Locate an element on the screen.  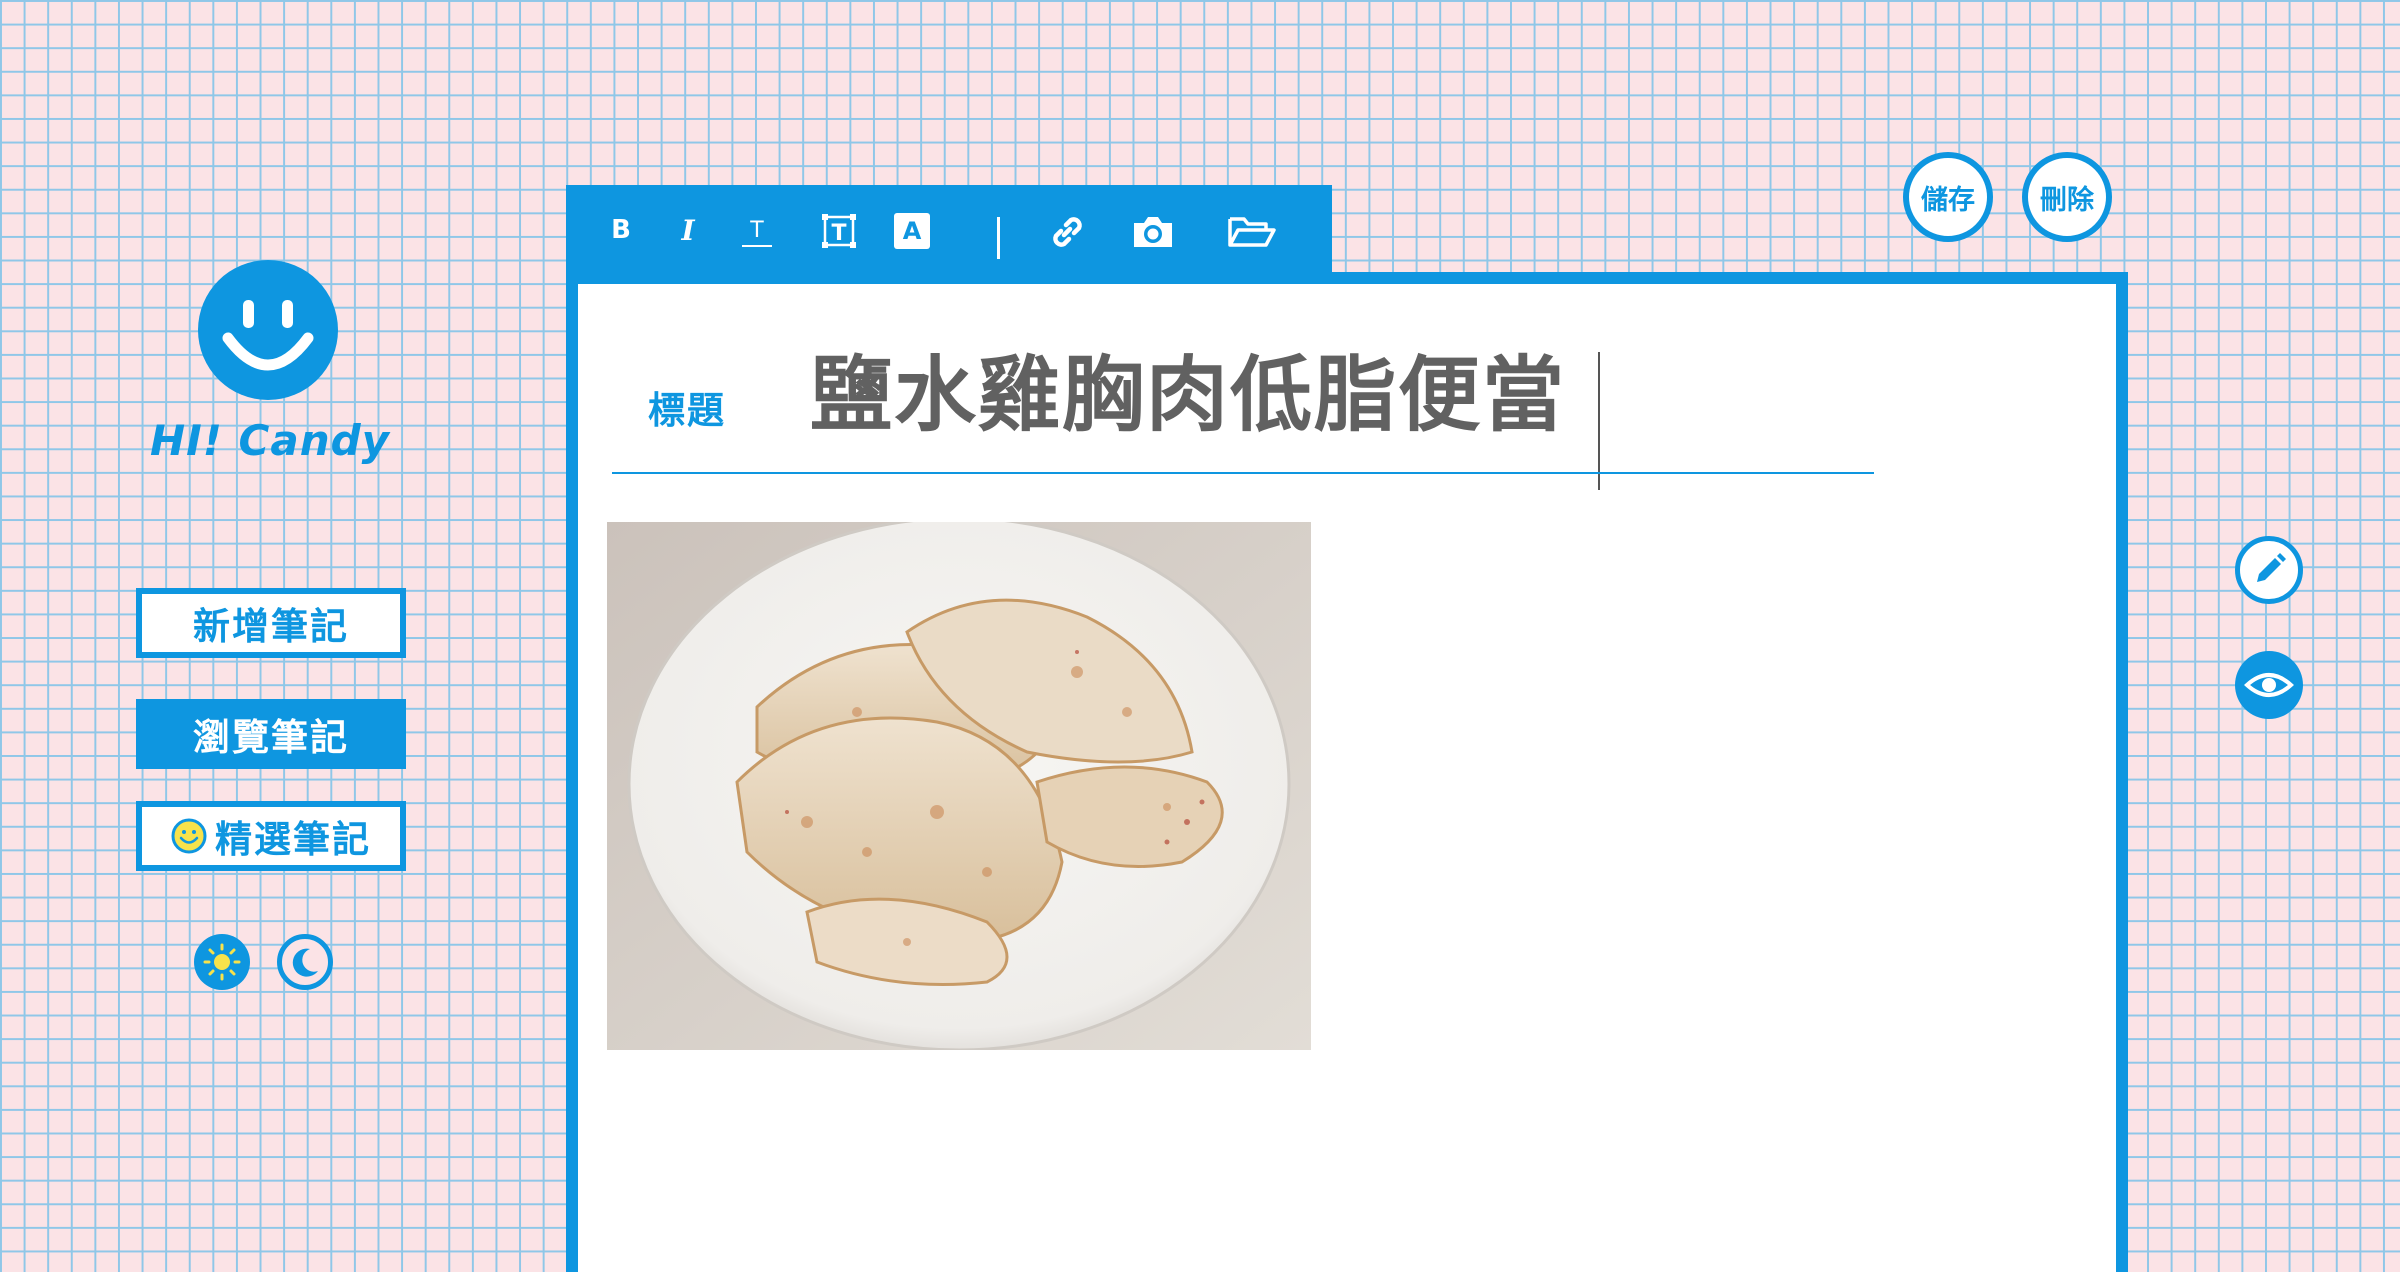
folder-open-icon is located at coordinates (1252, 232).